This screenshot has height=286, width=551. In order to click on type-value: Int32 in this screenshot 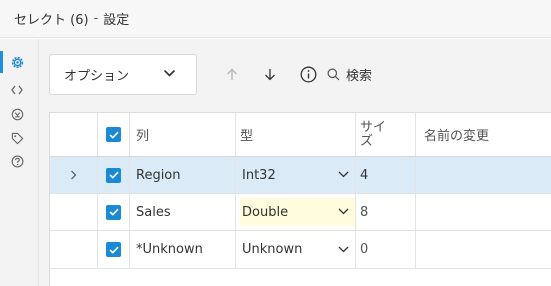, I will do `click(259, 175)`.